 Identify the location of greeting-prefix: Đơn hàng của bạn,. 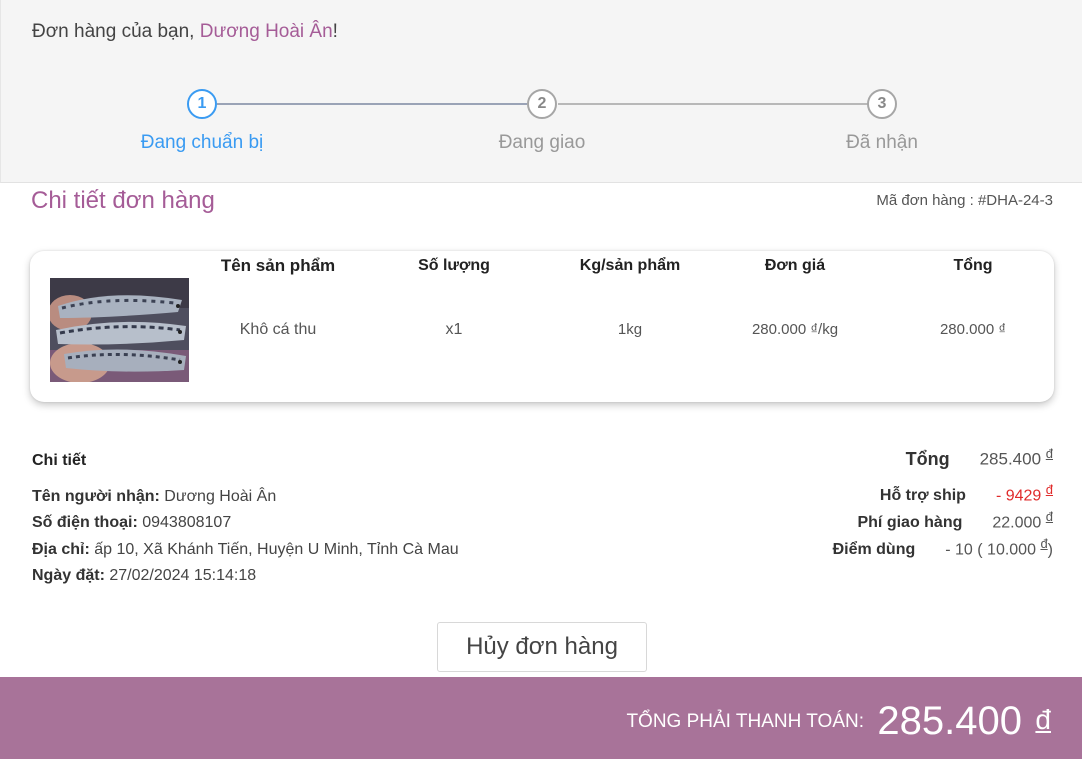
(116, 31).